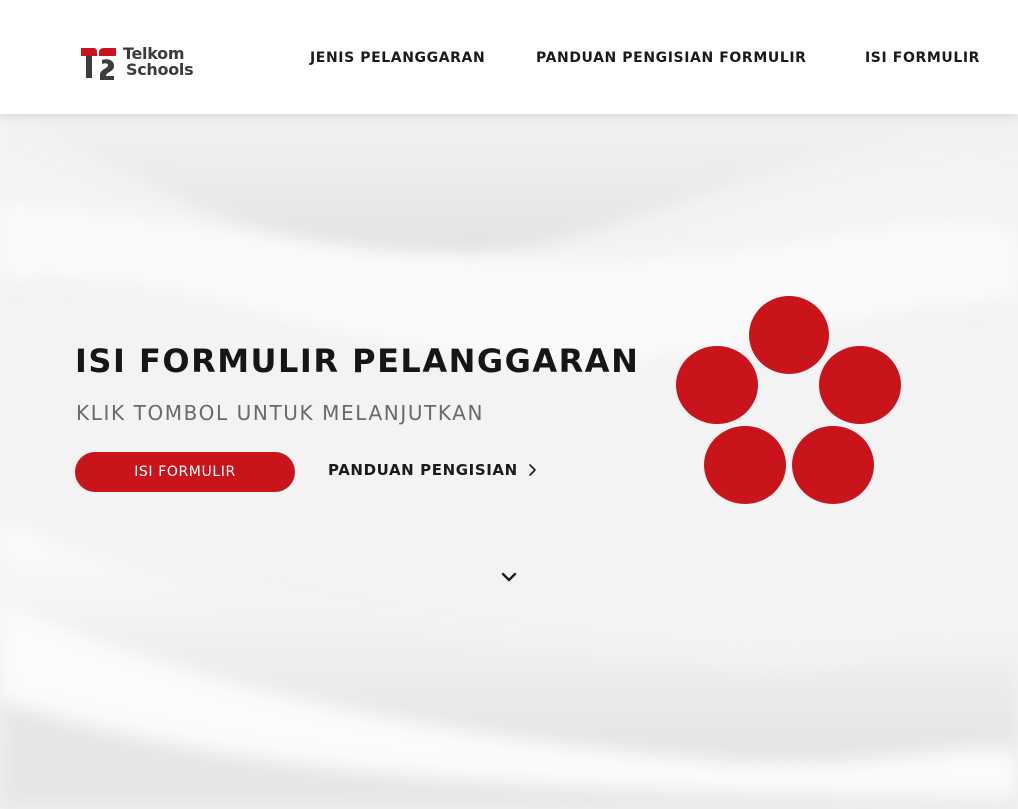  I want to click on telkom-schools-logo: Telkom Schools, so click(140, 64).